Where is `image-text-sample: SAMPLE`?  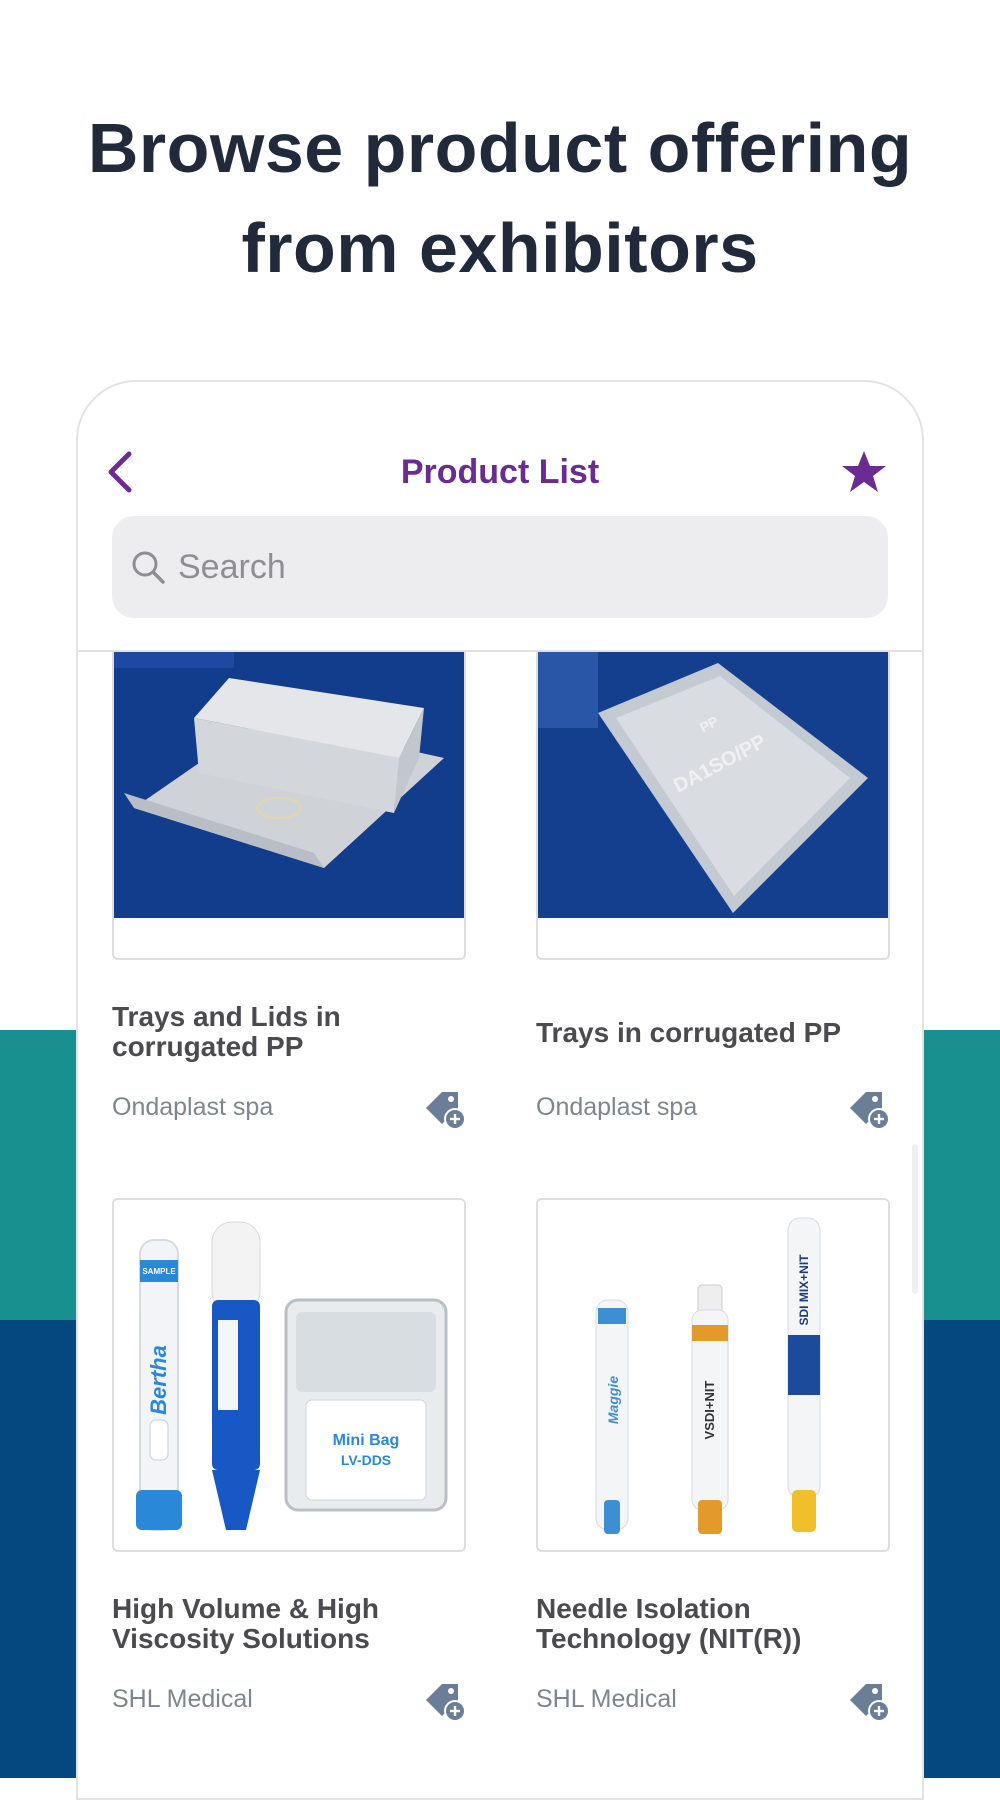
image-text-sample: SAMPLE is located at coordinates (159, 1271).